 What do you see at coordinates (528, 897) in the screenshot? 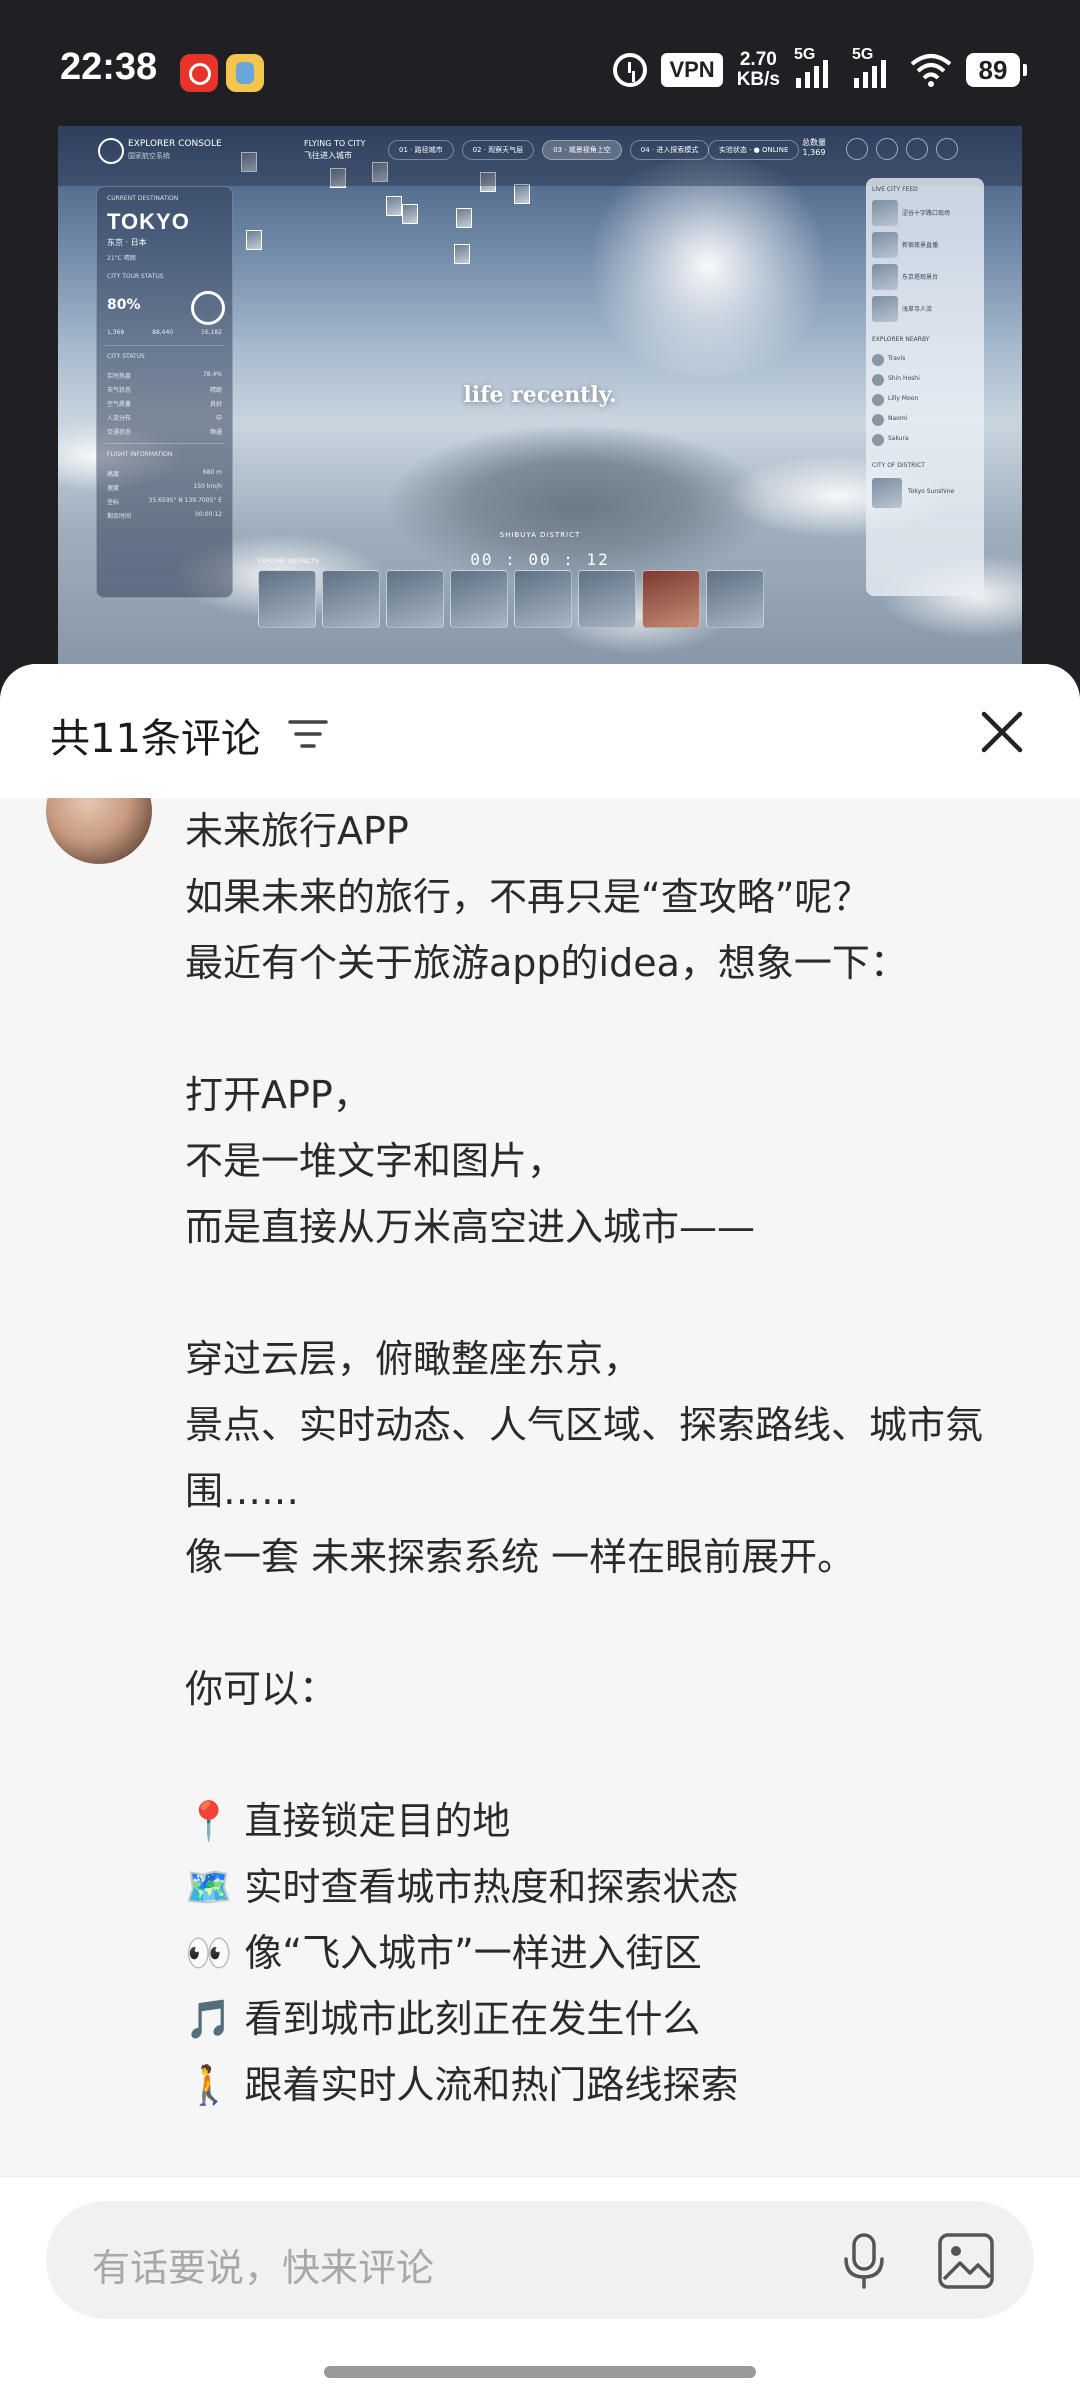
I see `post-line: 如果未来的旅行，不再只是“查攻略”呢？` at bounding box center [528, 897].